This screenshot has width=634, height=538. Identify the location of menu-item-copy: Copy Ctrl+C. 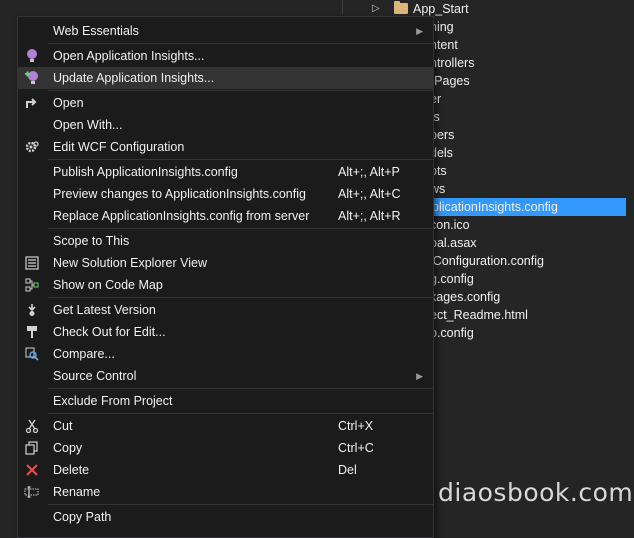
(225, 448).